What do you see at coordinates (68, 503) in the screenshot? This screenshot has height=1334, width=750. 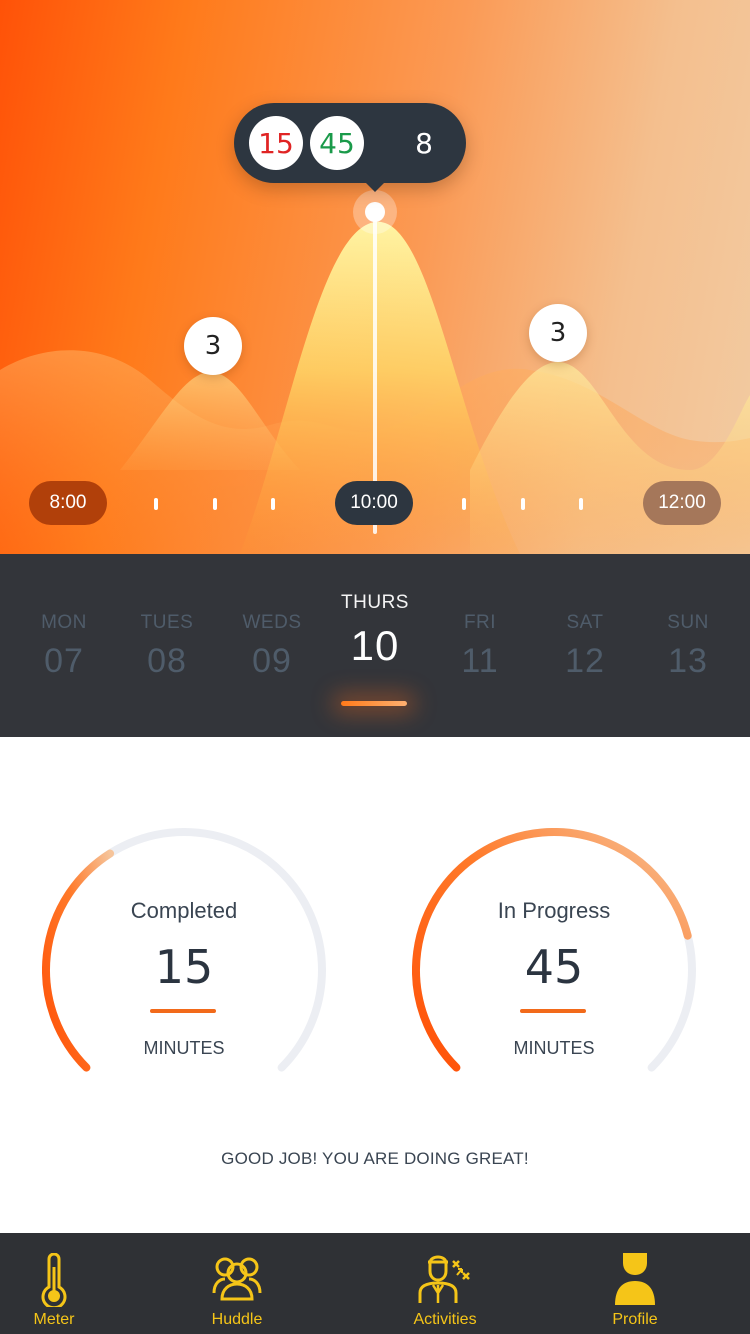 I see `time-start-pill: 8:00` at bounding box center [68, 503].